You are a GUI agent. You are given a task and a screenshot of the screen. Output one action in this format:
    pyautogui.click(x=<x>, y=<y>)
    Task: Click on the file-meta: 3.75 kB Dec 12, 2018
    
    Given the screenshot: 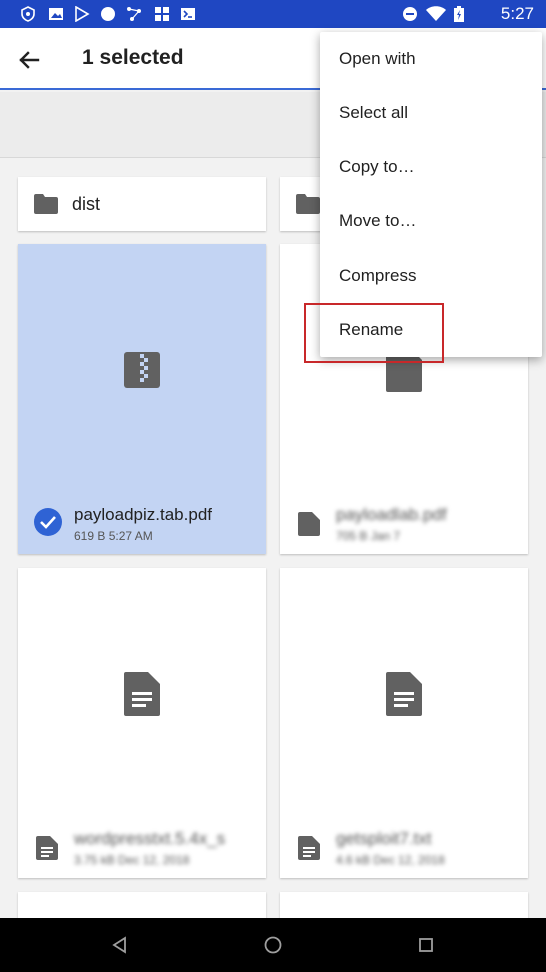 What is the action you would take?
    pyautogui.click(x=132, y=860)
    